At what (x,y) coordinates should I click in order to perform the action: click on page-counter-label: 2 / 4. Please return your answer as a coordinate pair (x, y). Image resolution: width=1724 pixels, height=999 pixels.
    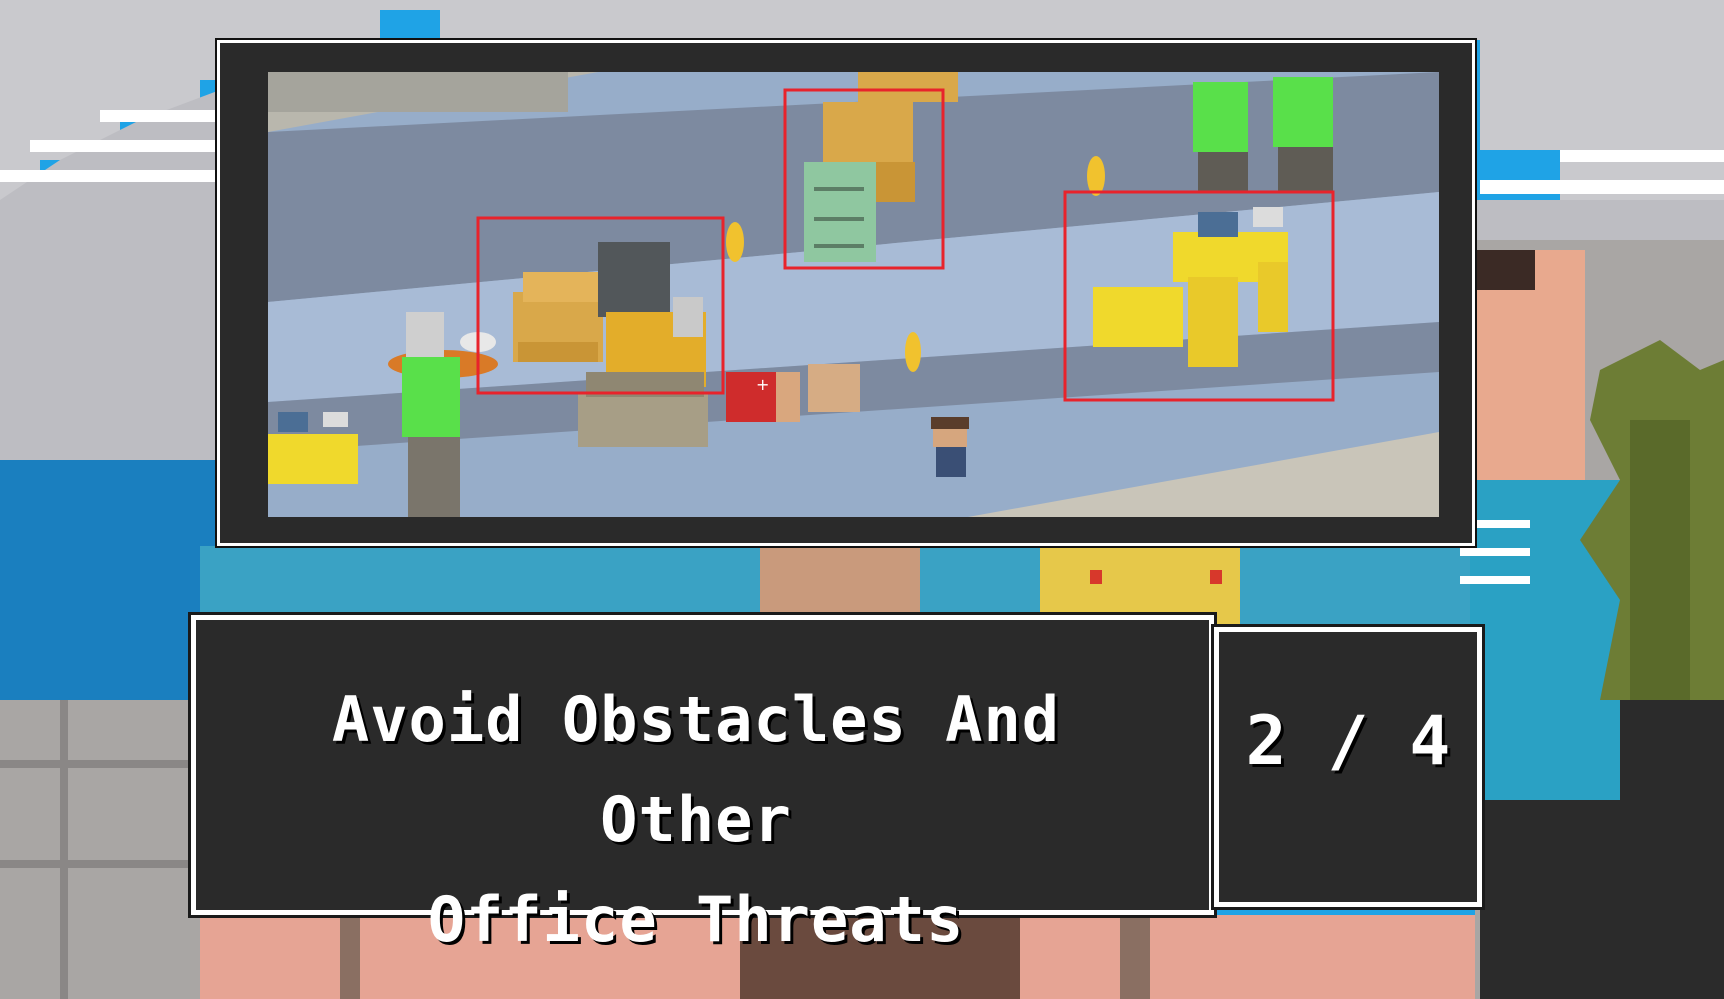
    Looking at the image, I should click on (1348, 741).